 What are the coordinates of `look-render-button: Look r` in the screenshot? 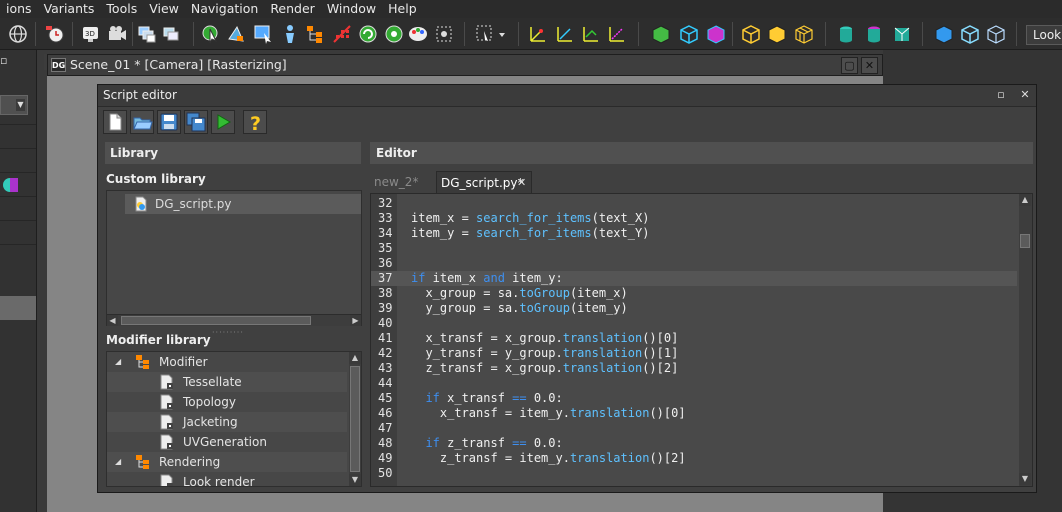 It's located at (1044, 35).